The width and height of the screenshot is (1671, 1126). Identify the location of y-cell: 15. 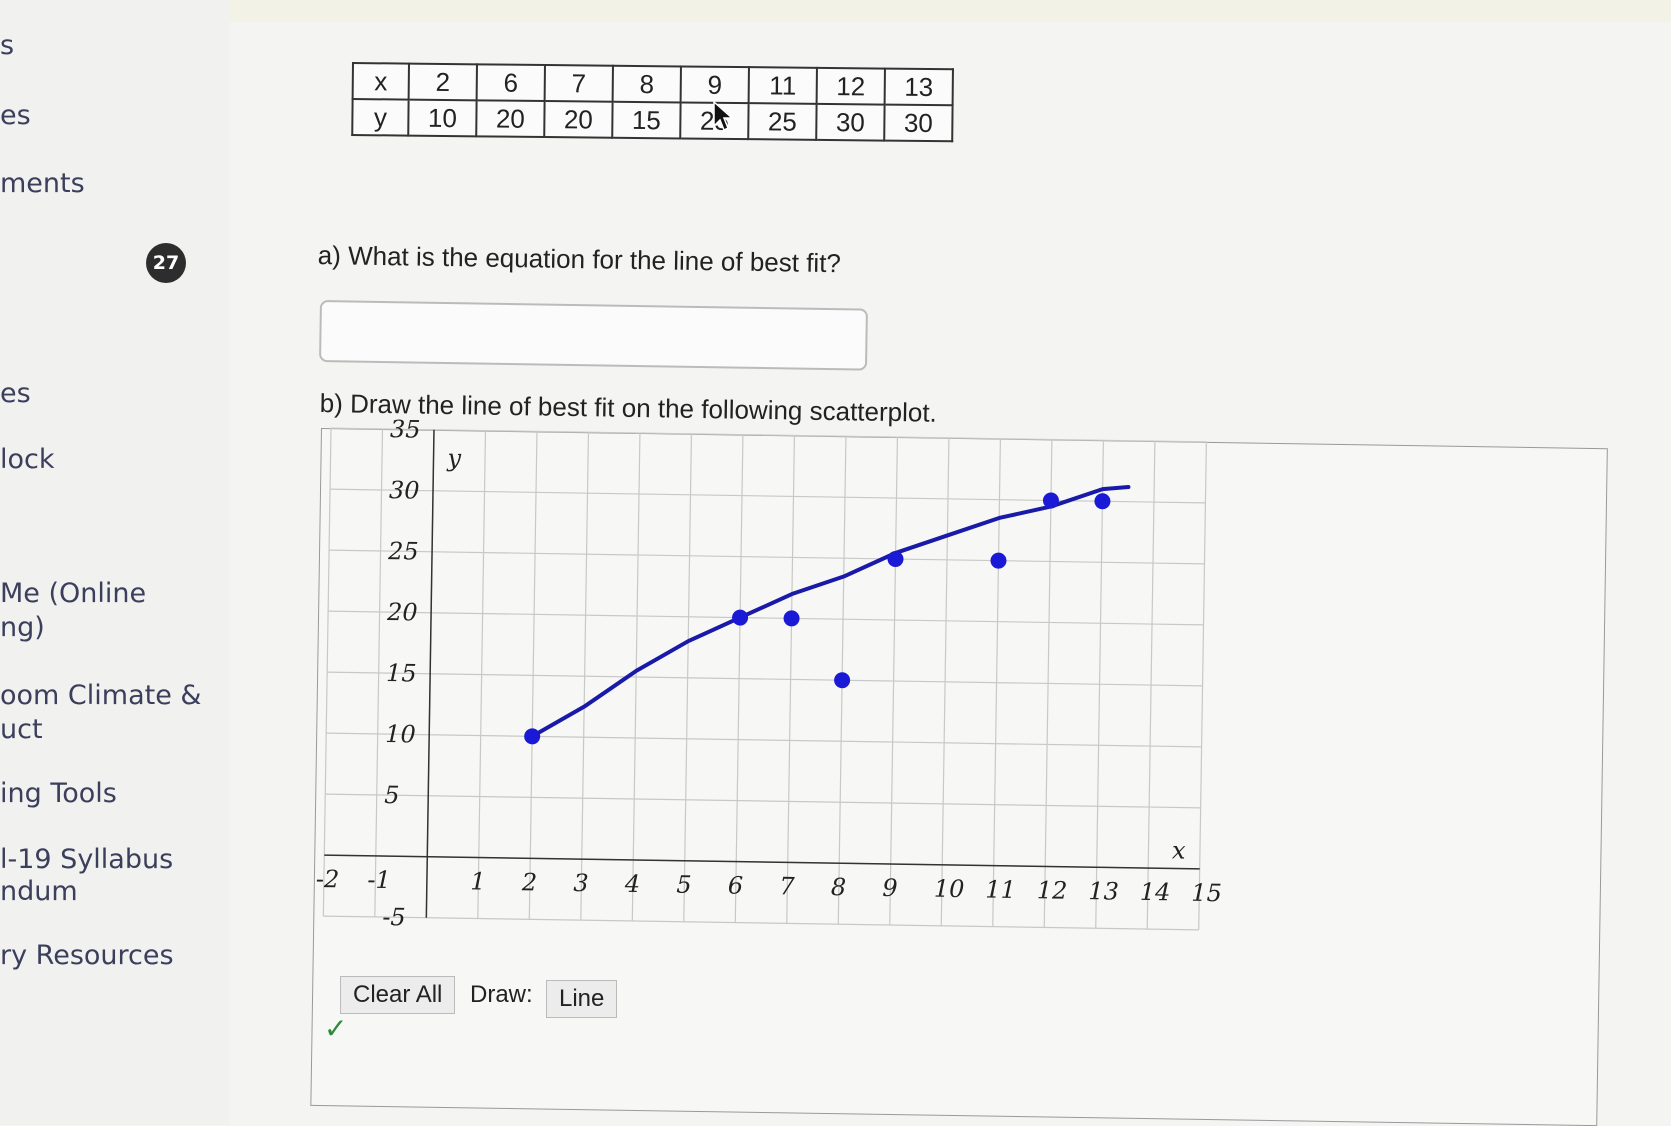
(646, 120).